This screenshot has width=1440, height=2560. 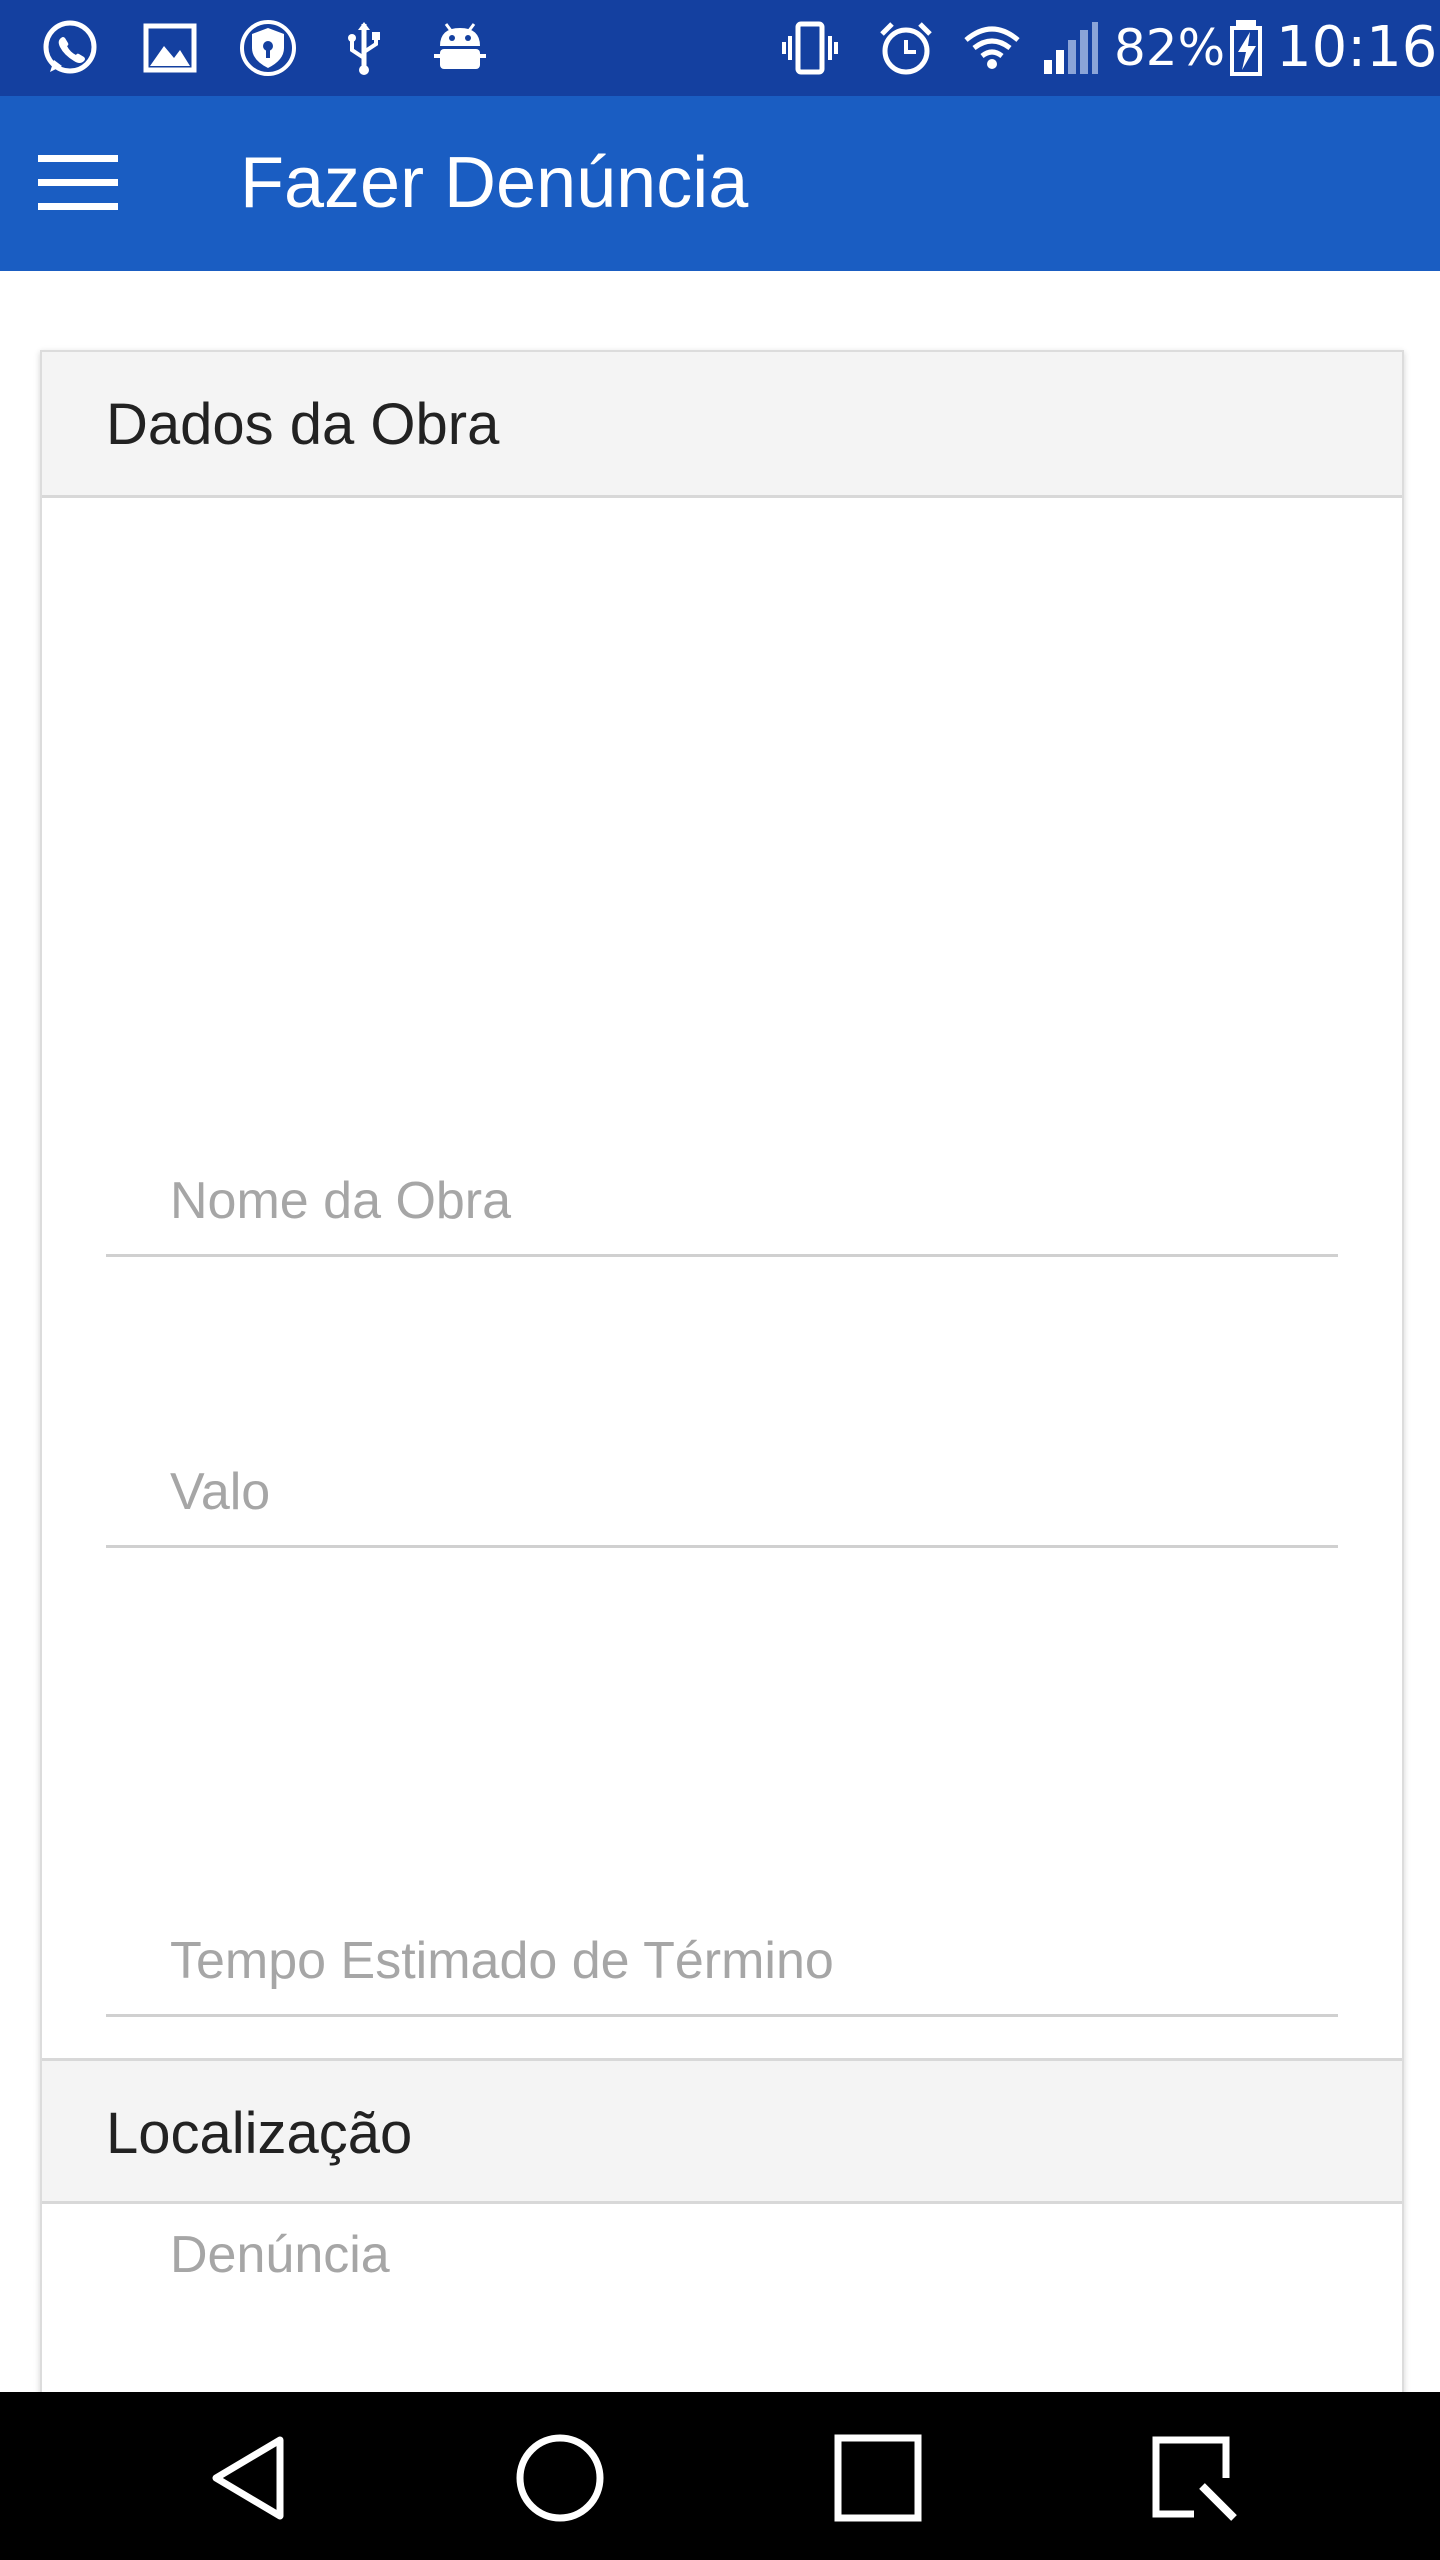 I want to click on valor-field, so click(x=722, y=1493).